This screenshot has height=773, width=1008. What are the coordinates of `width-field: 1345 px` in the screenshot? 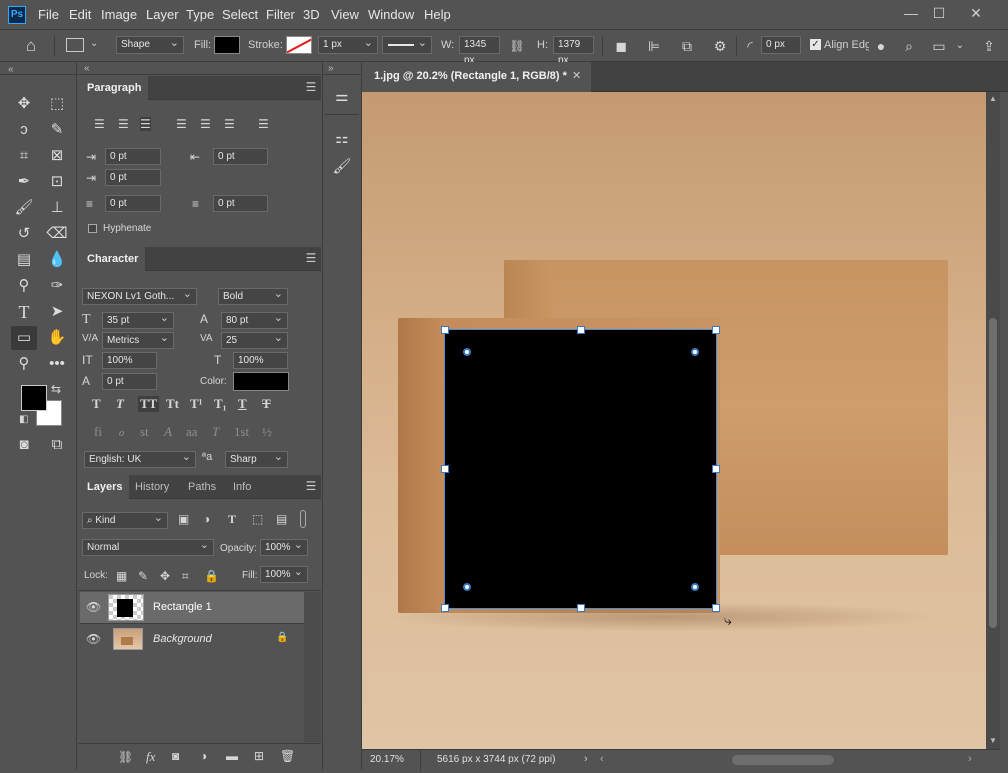 It's located at (479, 51).